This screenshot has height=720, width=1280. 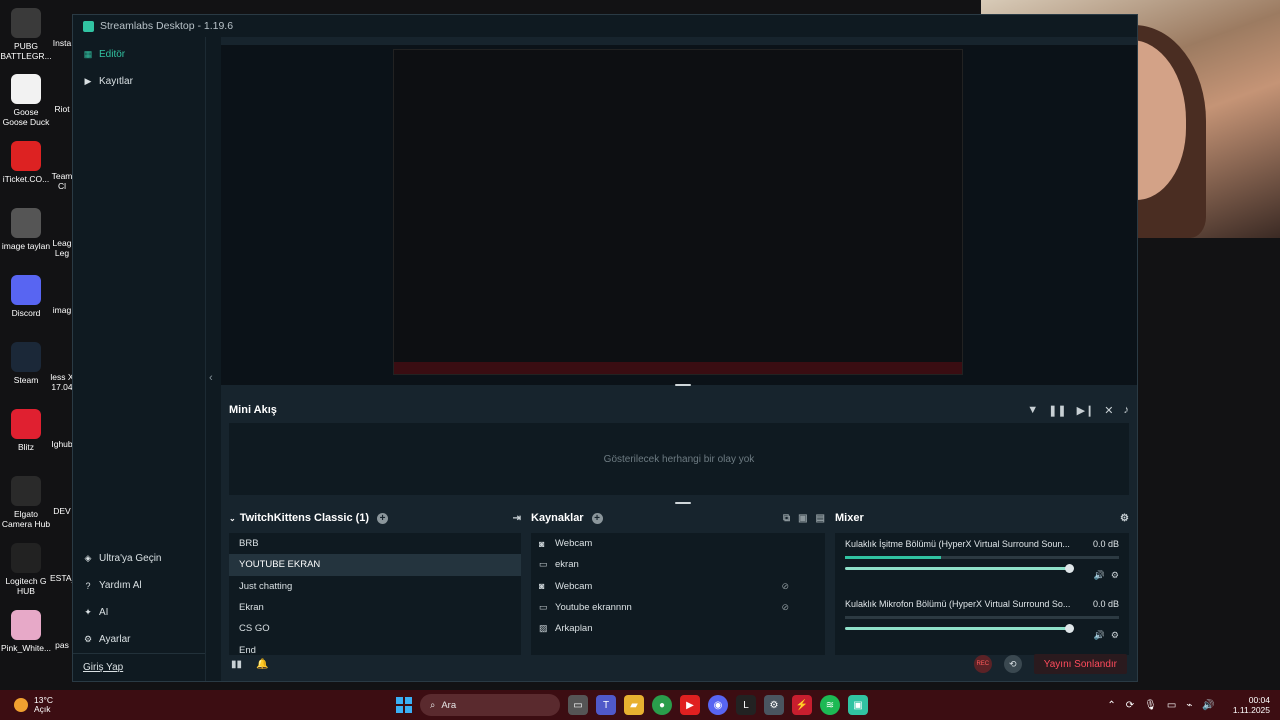 I want to click on spotify-icon: ≋, so click(x=830, y=705).